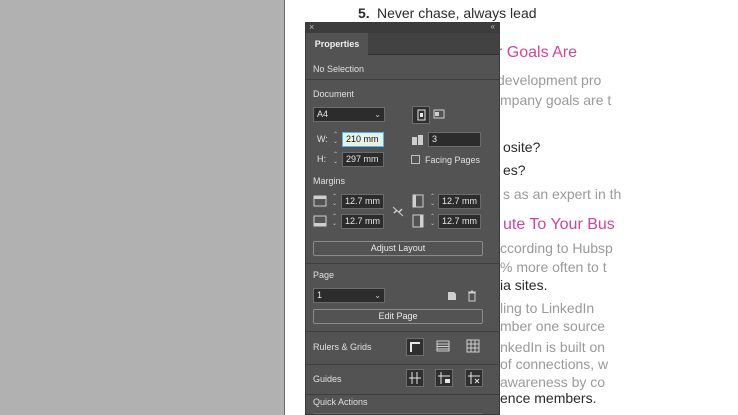 The width and height of the screenshot is (738, 415). What do you see at coordinates (327, 379) in the screenshot?
I see `guides-label: Guides` at bounding box center [327, 379].